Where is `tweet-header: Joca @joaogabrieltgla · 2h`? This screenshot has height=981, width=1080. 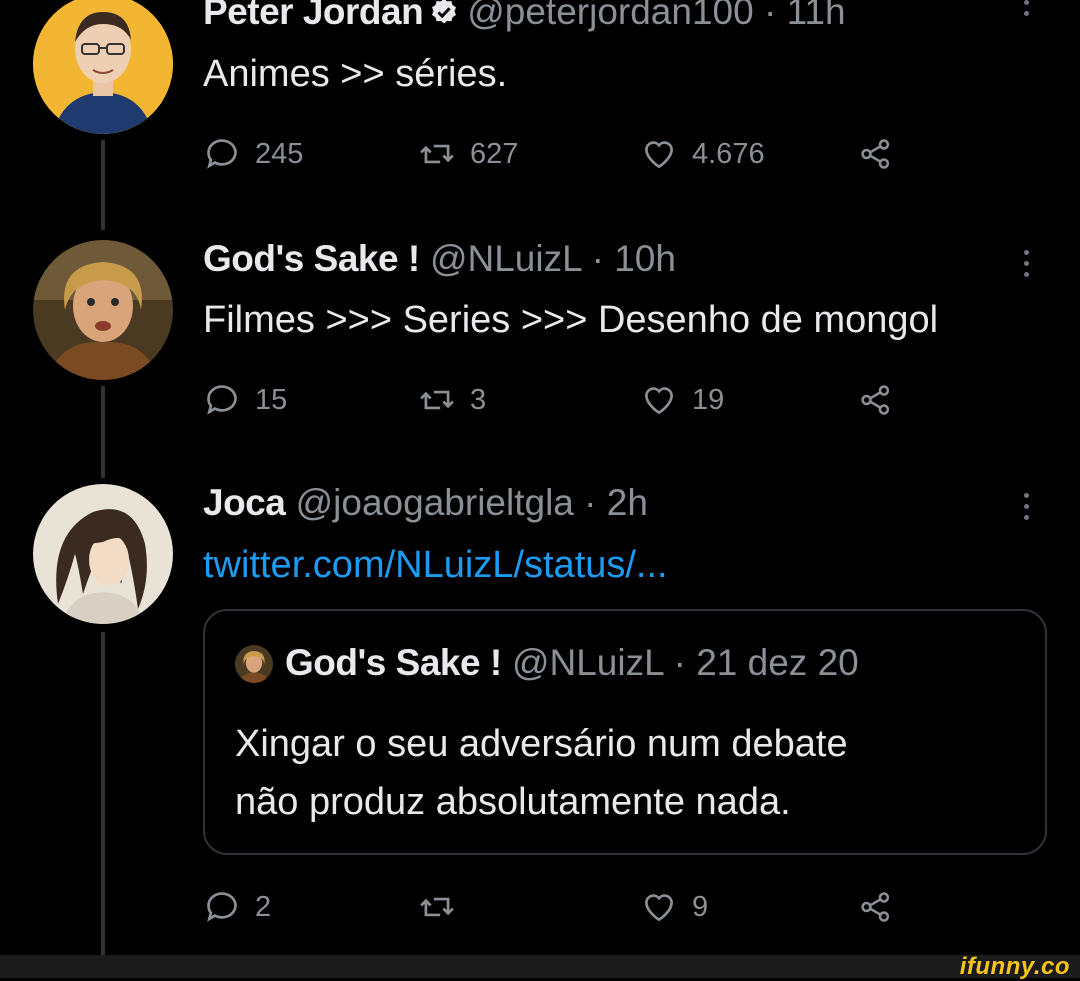
tweet-header: Joca @joaogabrieltgla · 2h is located at coordinates (425, 503).